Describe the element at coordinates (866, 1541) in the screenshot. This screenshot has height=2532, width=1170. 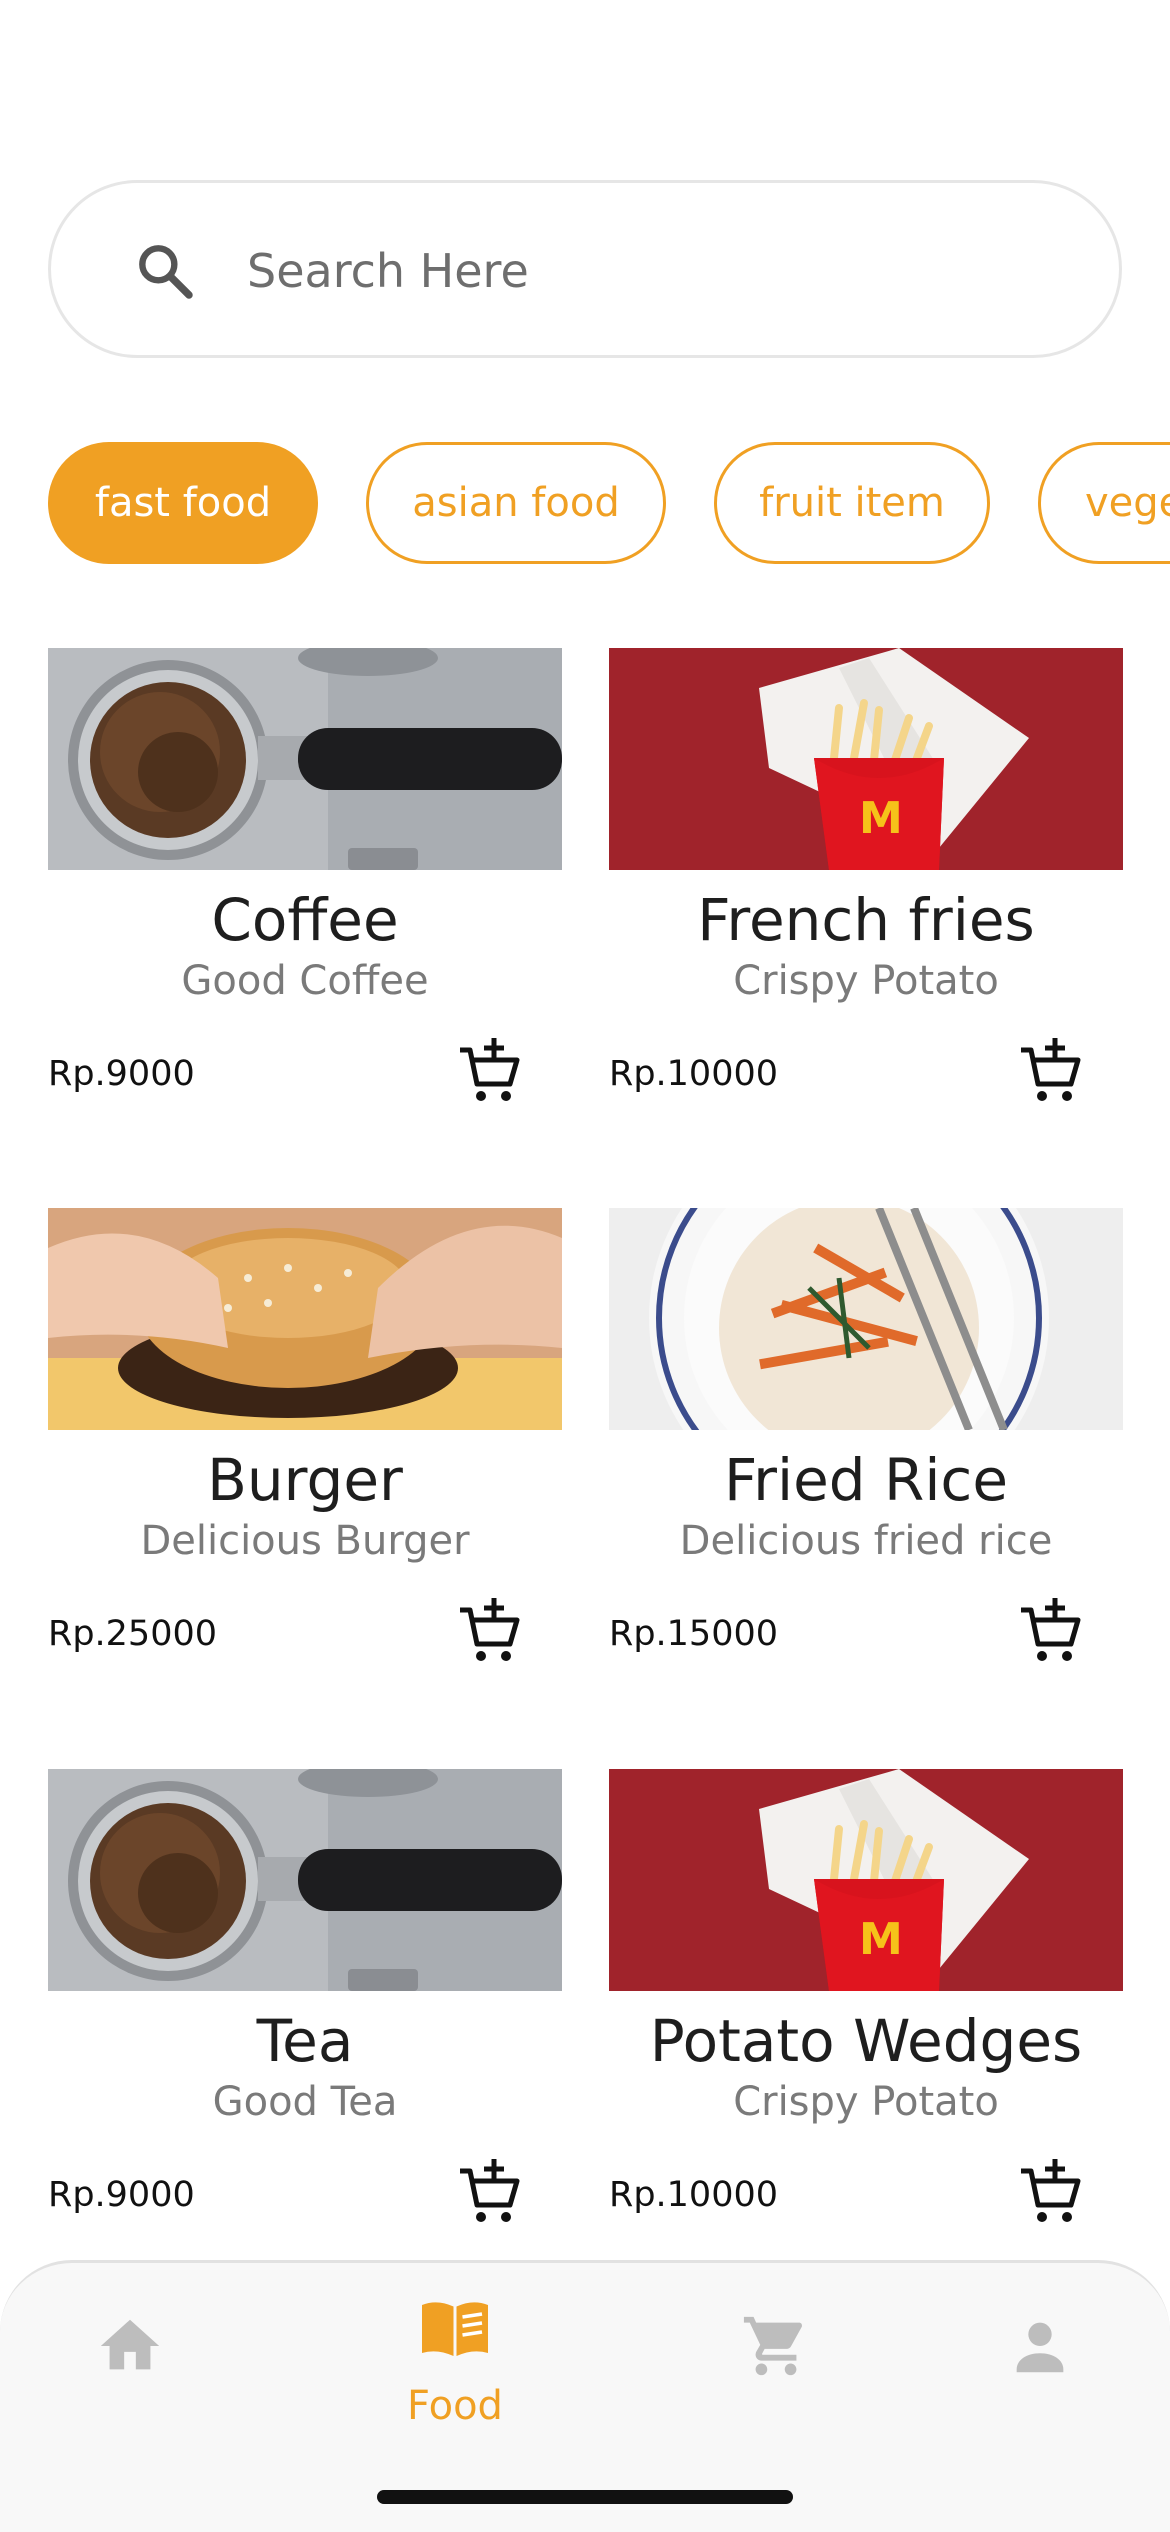
I see `food-description: Delicious fried rice` at that location.